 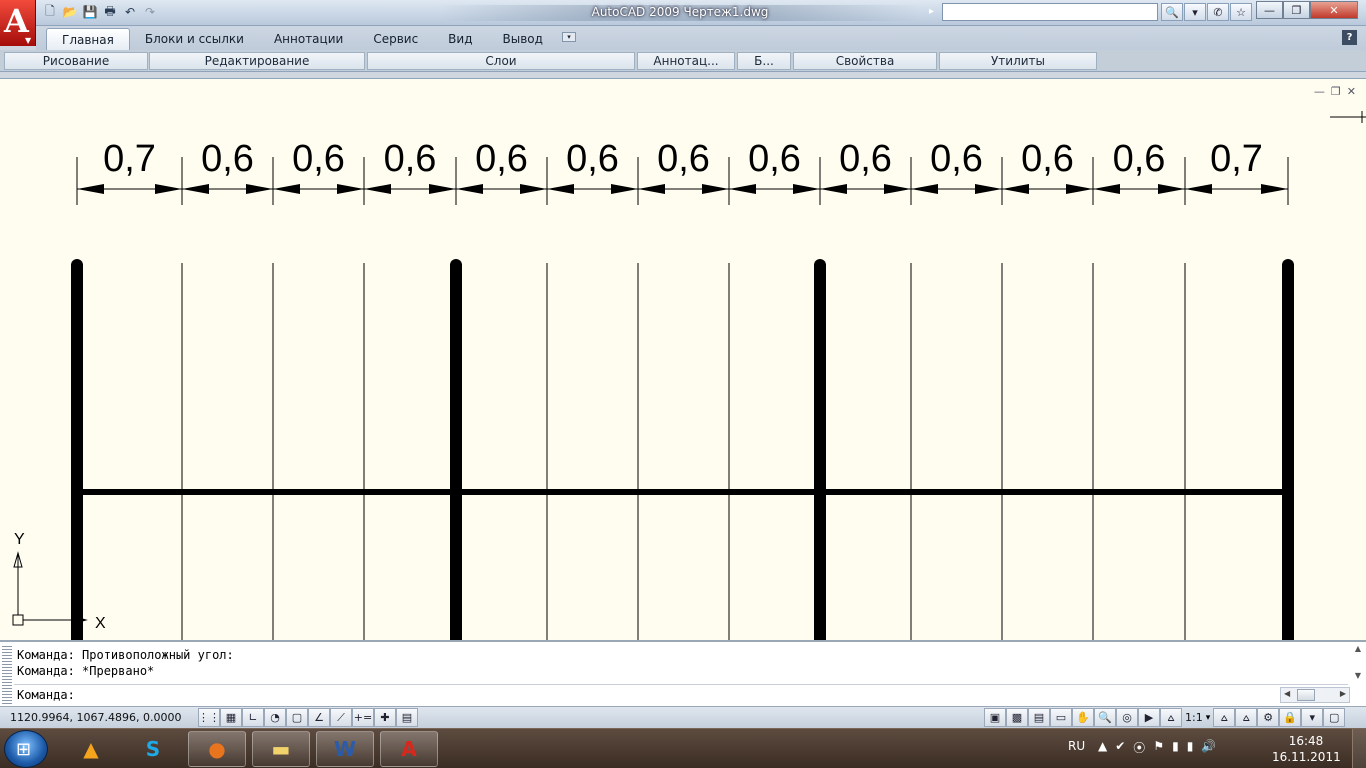 I want to click on scroll-right-icon: ▶, so click(x=1343, y=693).